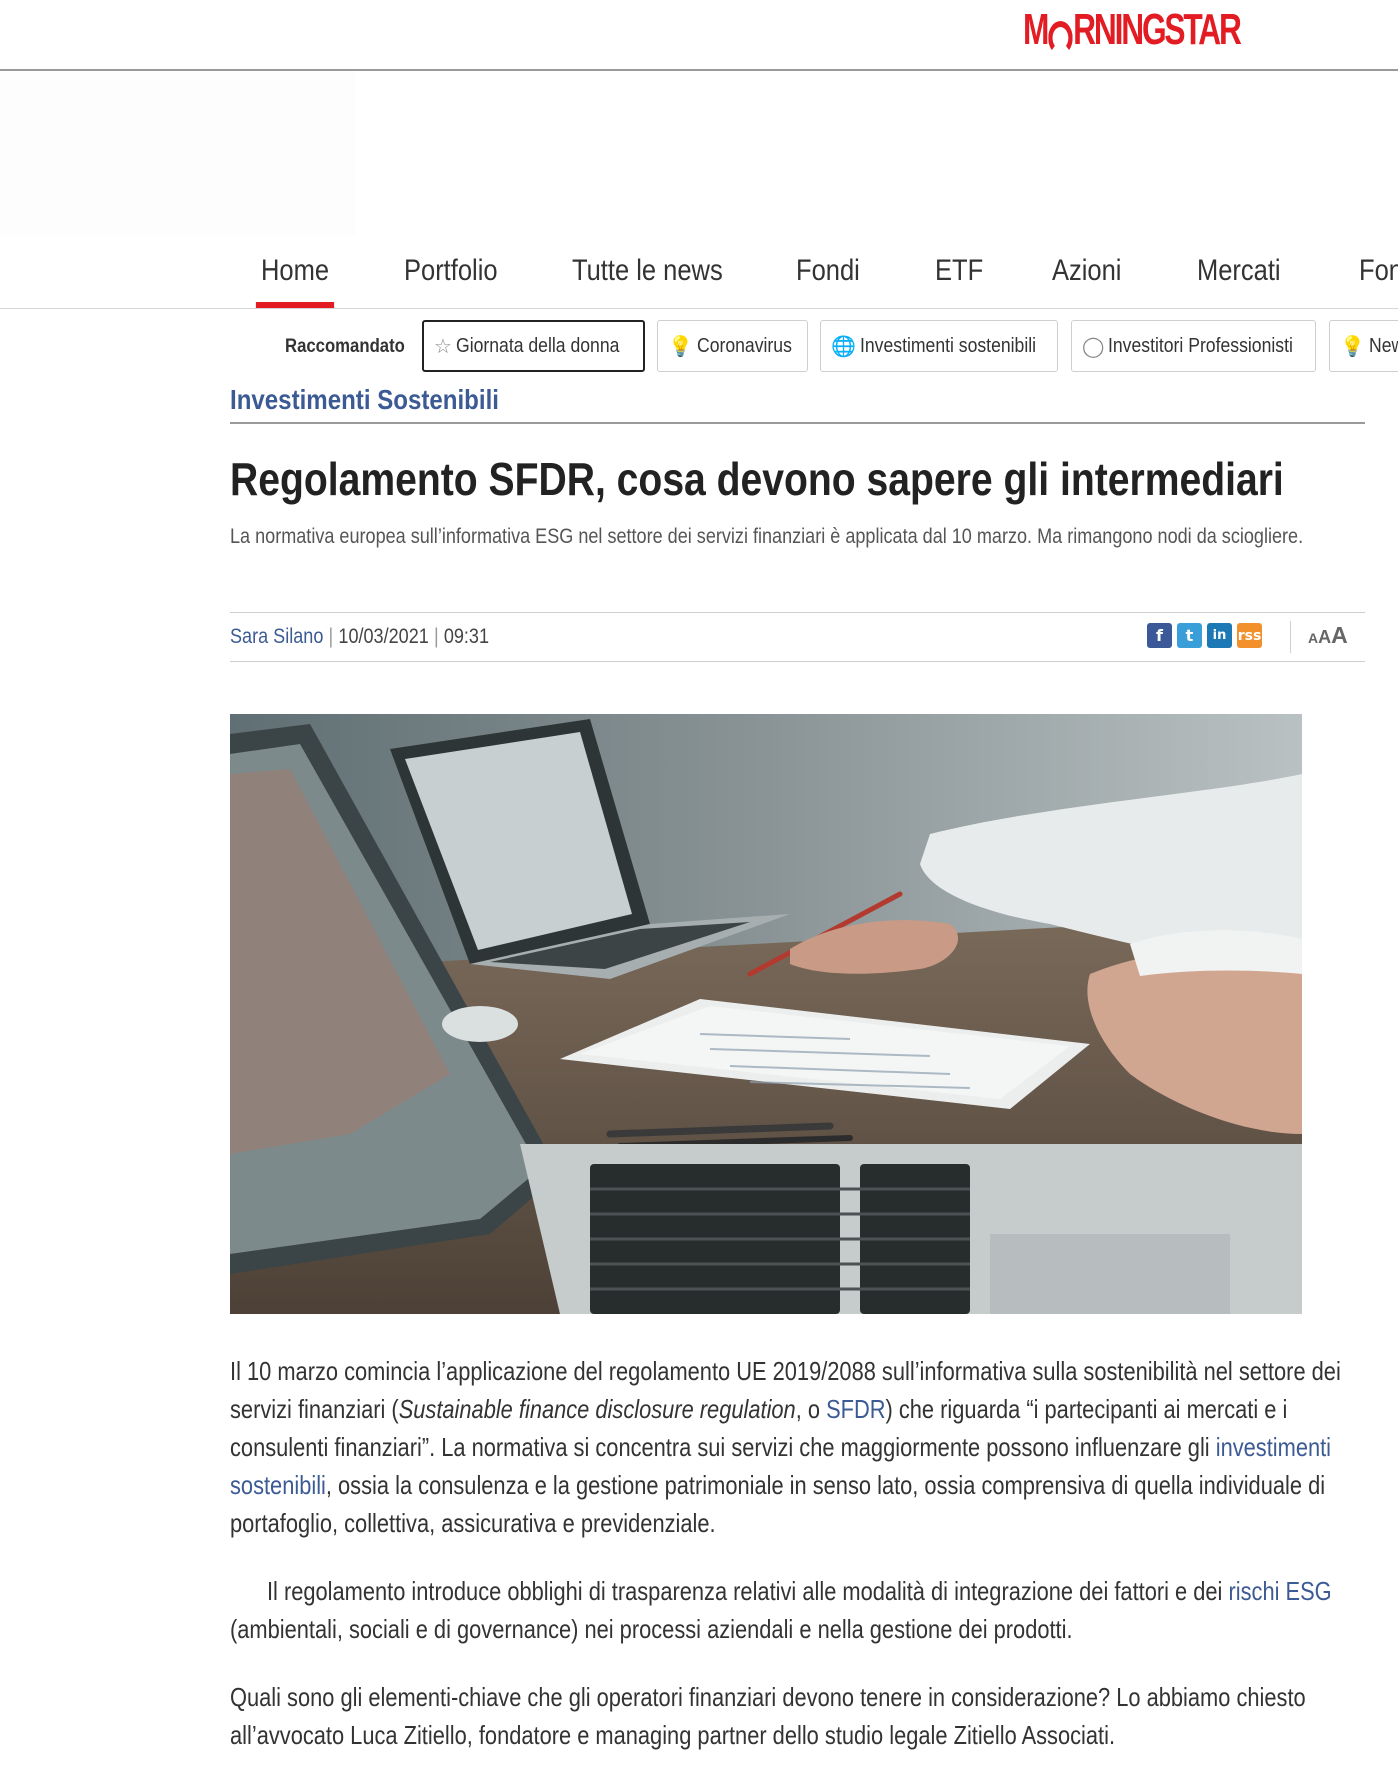  I want to click on article-meta: Sara Silano | 10/03/2021 | 09:31, so click(359, 637).